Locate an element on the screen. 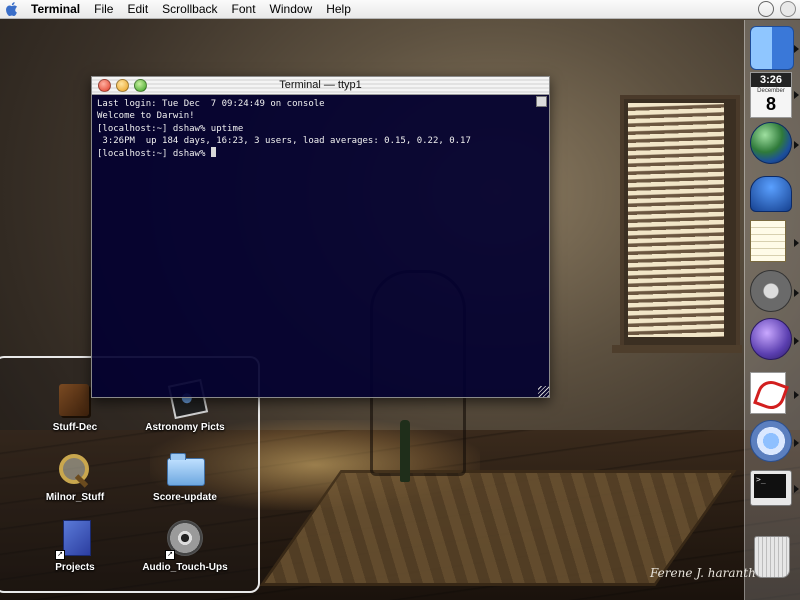 Image resolution: width=800 pixels, height=600 pixels. wallpaper-signature: Ferene J. haranth is located at coordinates (703, 573).